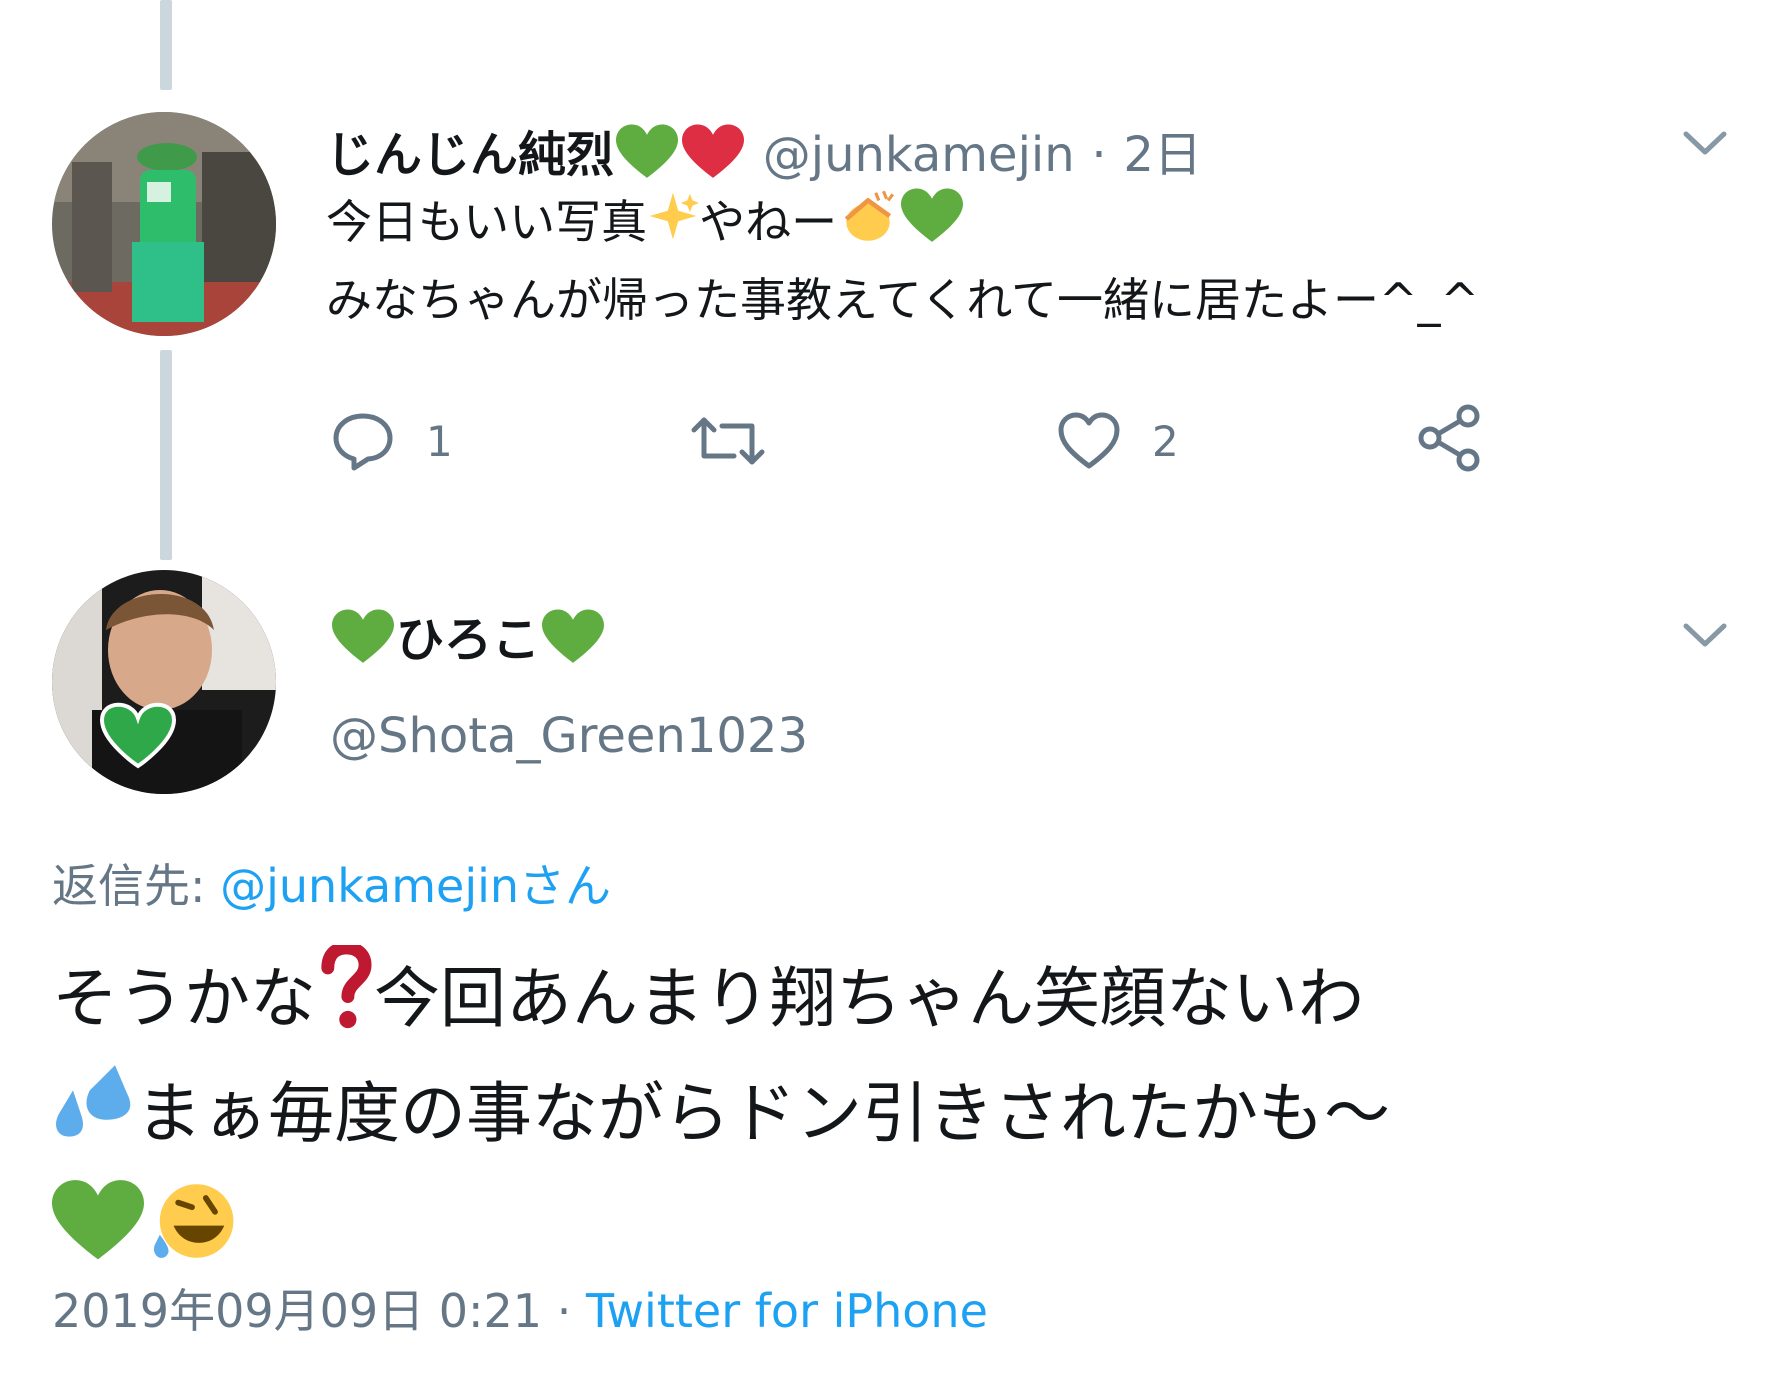 The width and height of the screenshot is (1770, 1383). Describe the element at coordinates (713, 158) in the screenshot. I see `red-heart-icon` at that location.